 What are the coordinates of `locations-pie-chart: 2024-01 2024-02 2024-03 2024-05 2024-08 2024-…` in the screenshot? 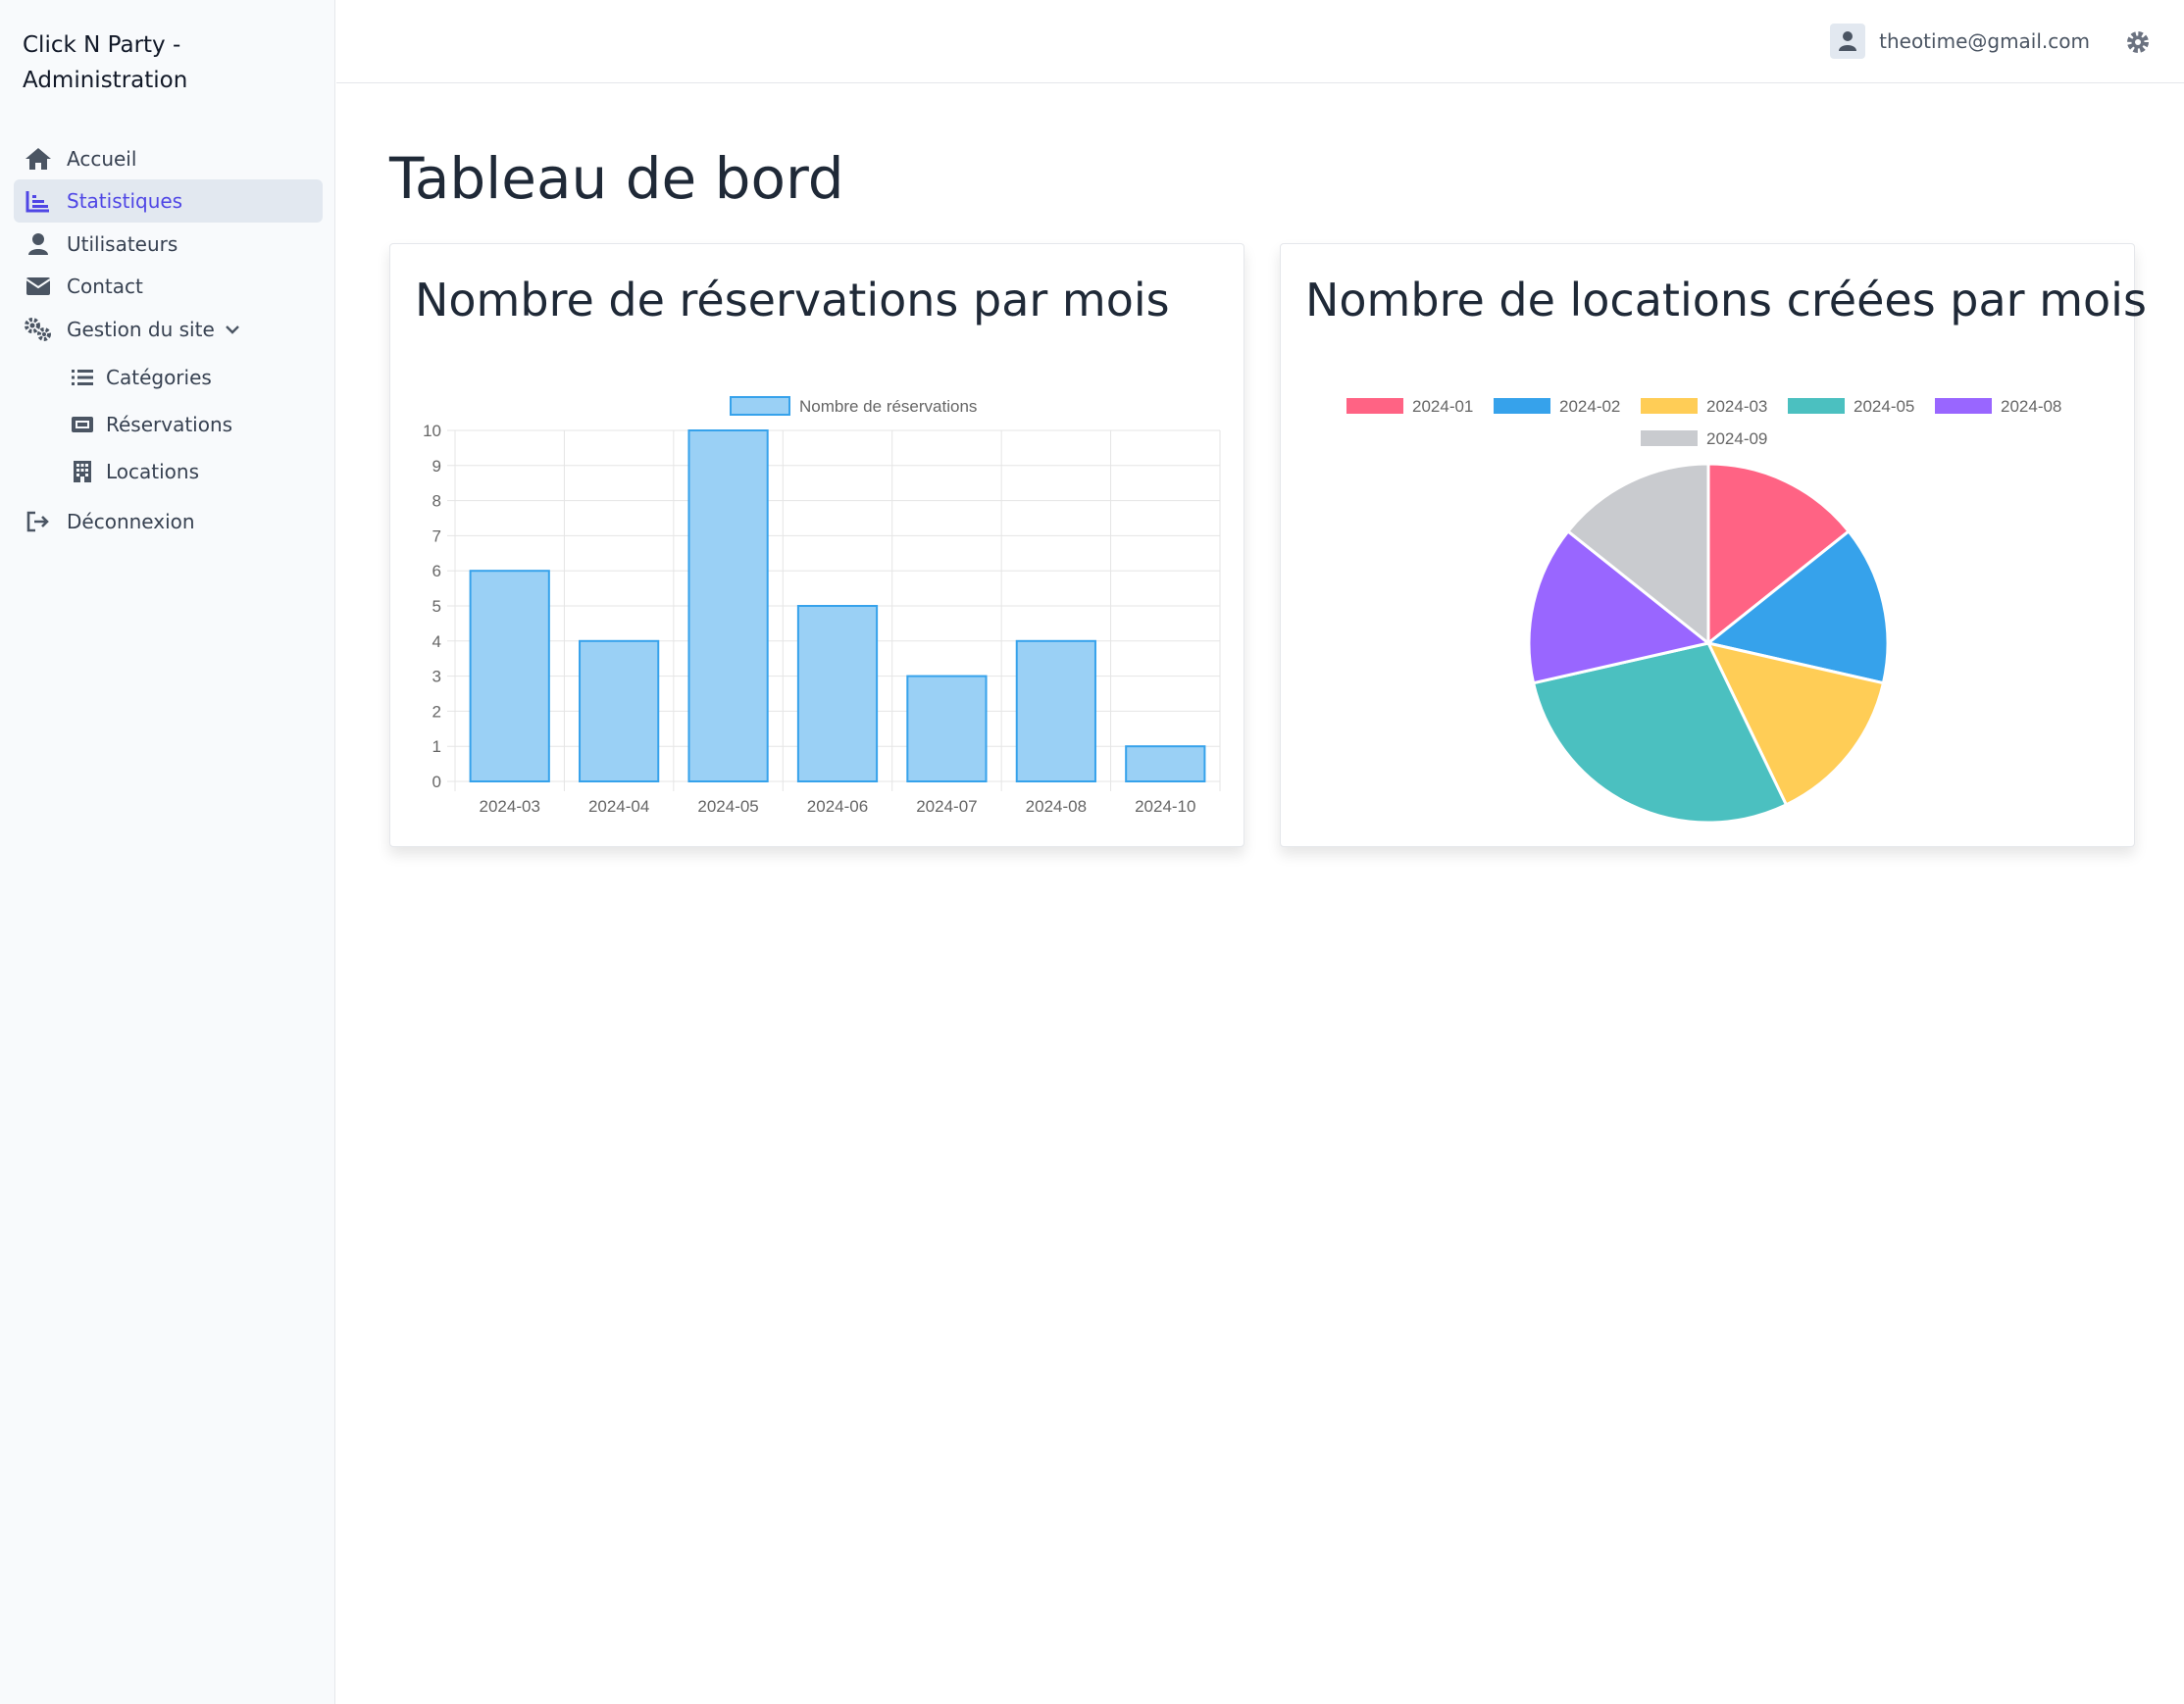 It's located at (1703, 611).